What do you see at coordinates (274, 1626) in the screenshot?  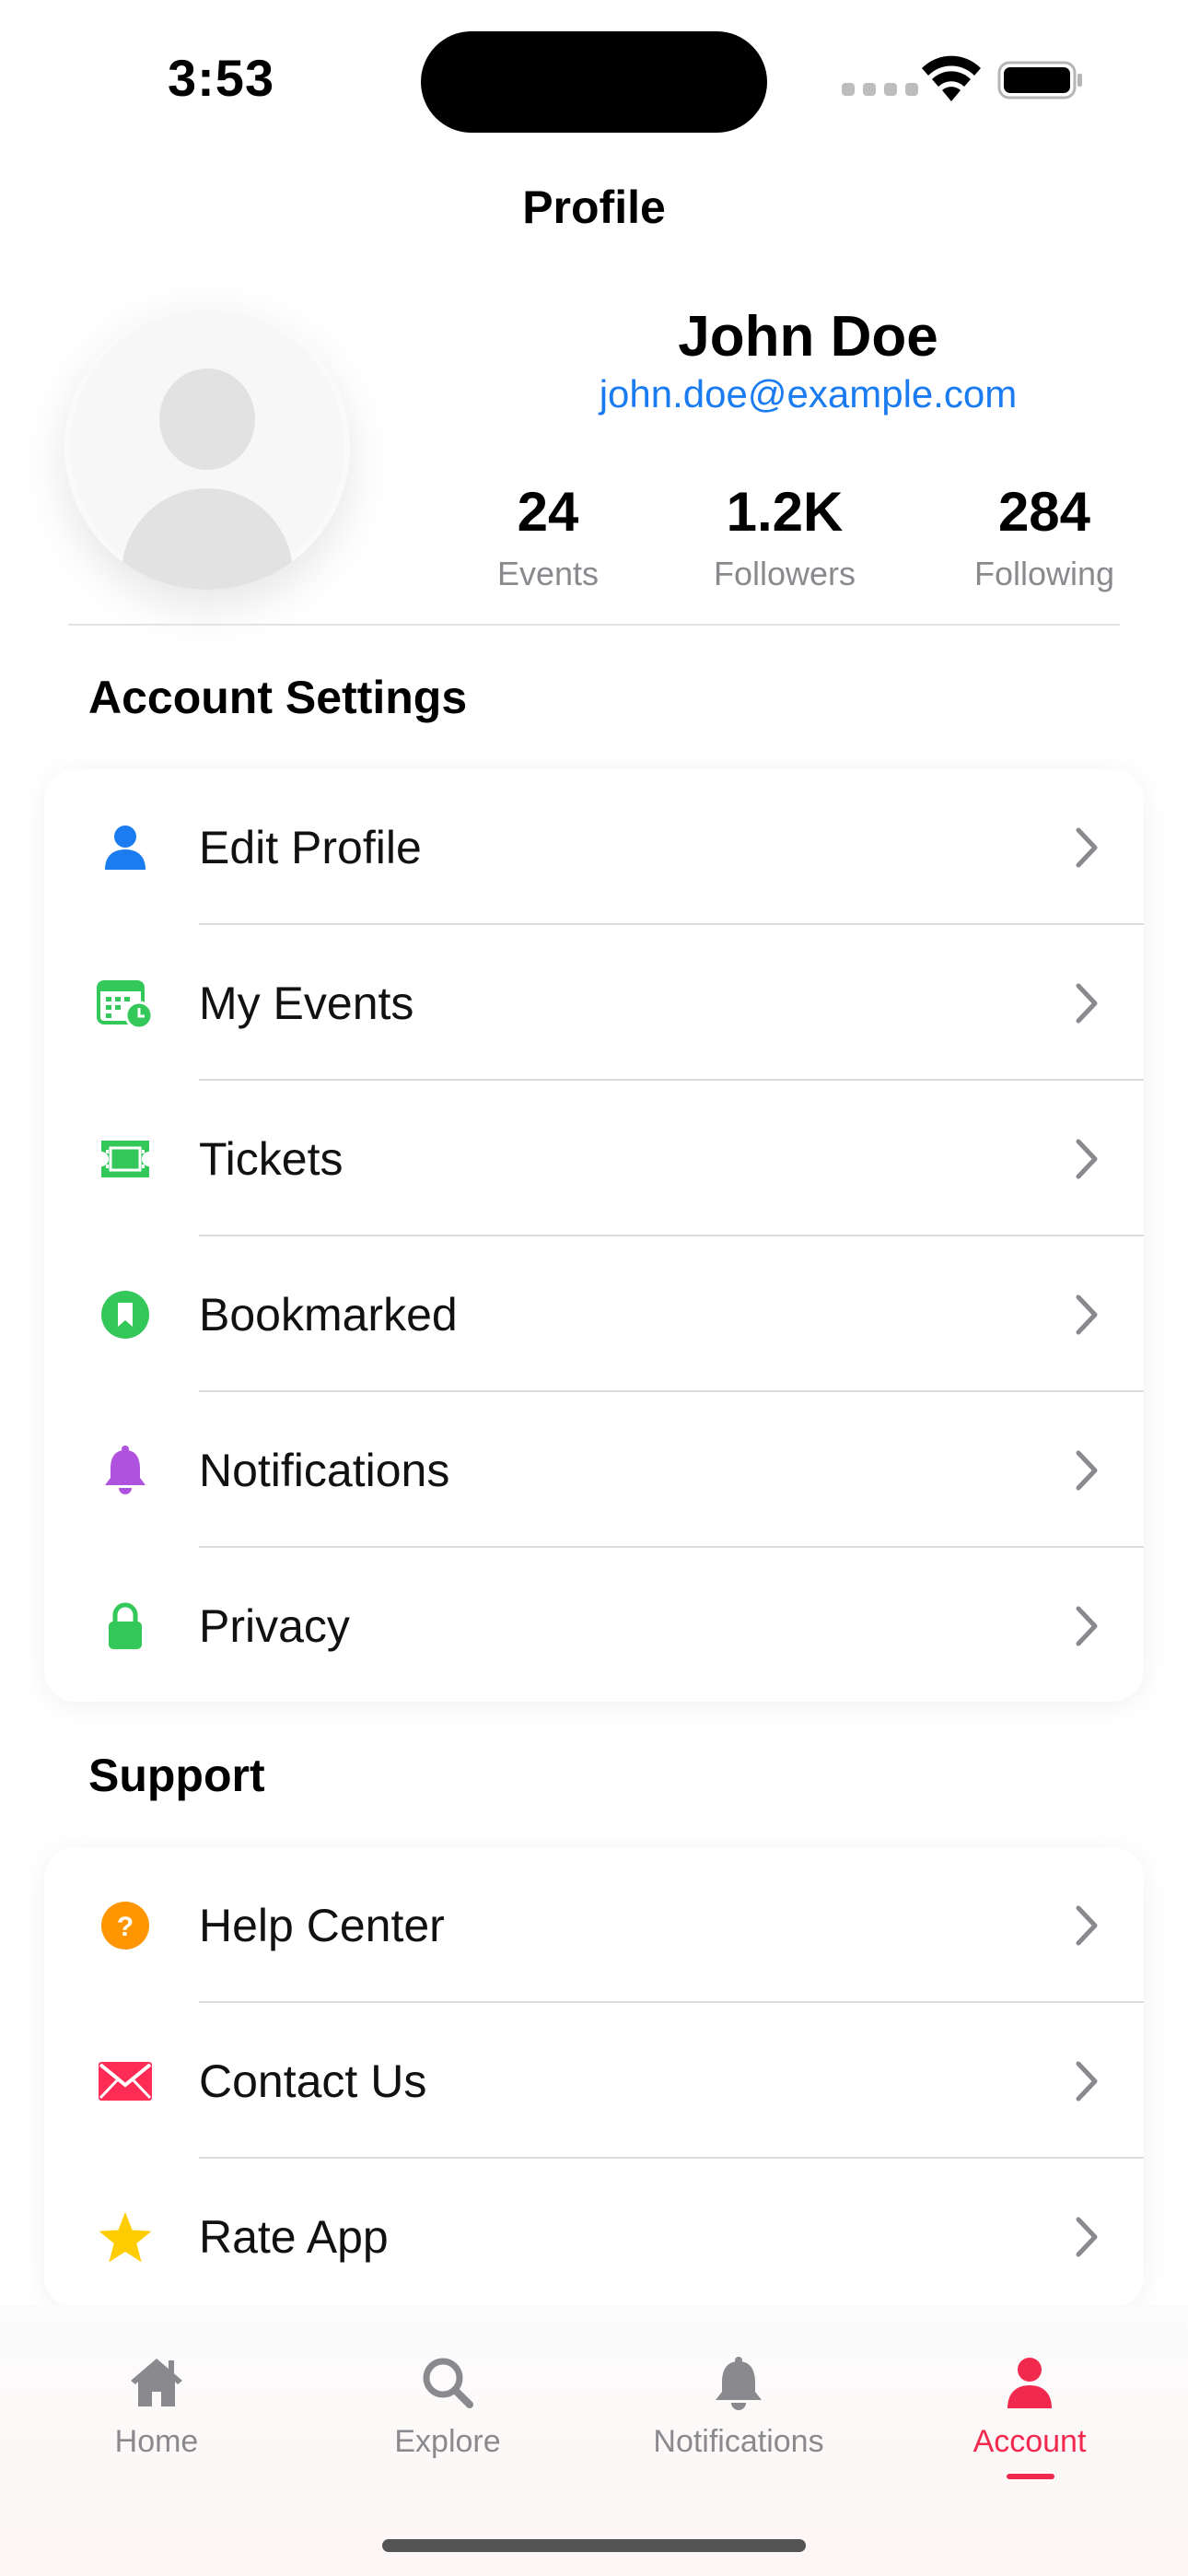 I see `menu-item-label: Privacy` at bounding box center [274, 1626].